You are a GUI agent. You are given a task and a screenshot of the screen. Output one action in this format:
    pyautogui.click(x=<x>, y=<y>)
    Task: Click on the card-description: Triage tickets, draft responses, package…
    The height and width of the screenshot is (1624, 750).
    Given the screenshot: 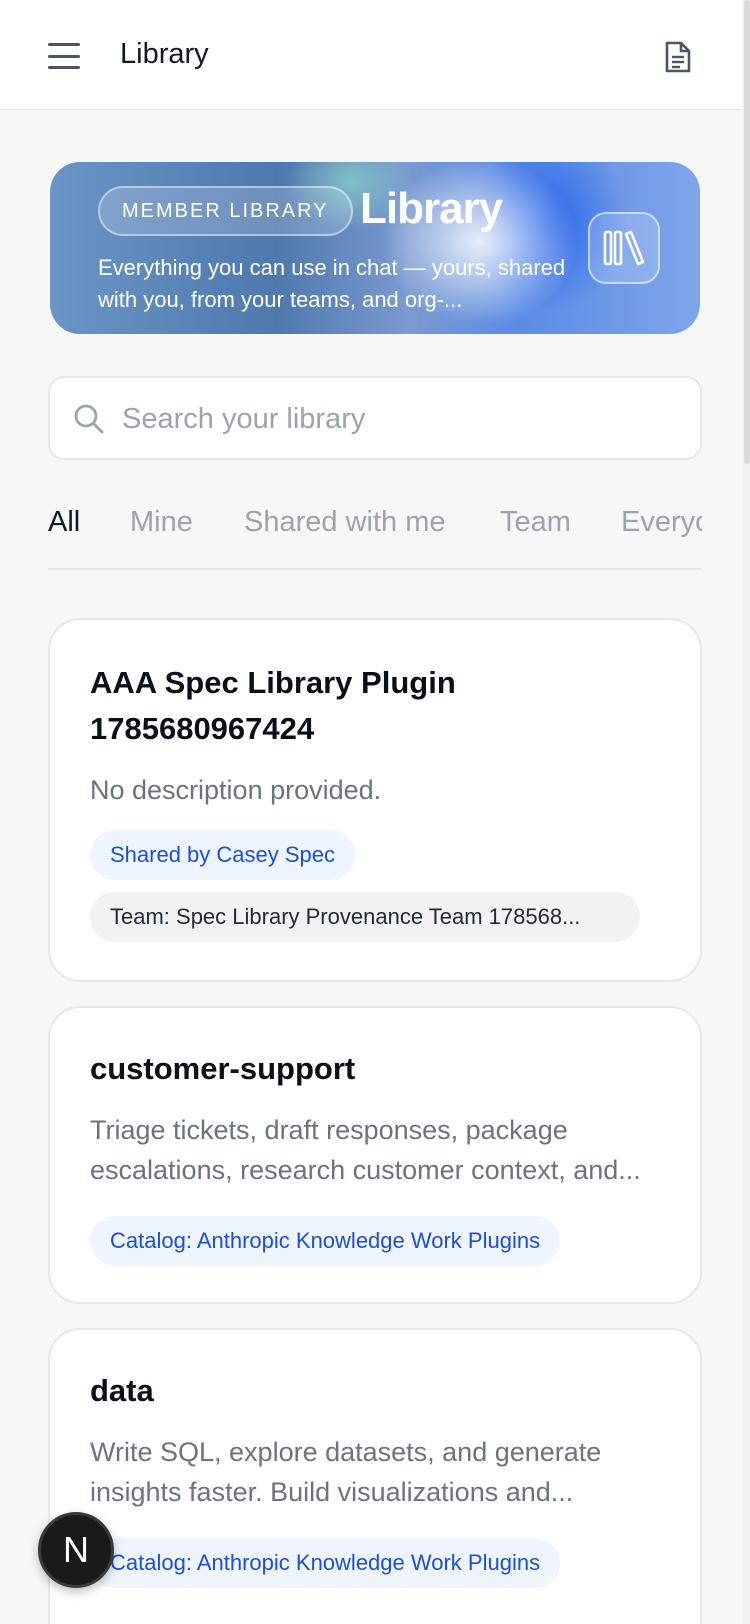 What is the action you would take?
    pyautogui.click(x=365, y=1150)
    